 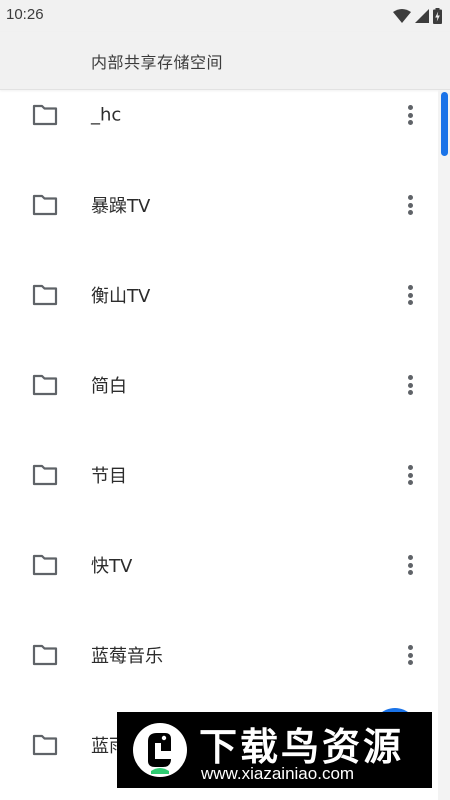 I want to click on folder-name: 节目, so click(x=109, y=476).